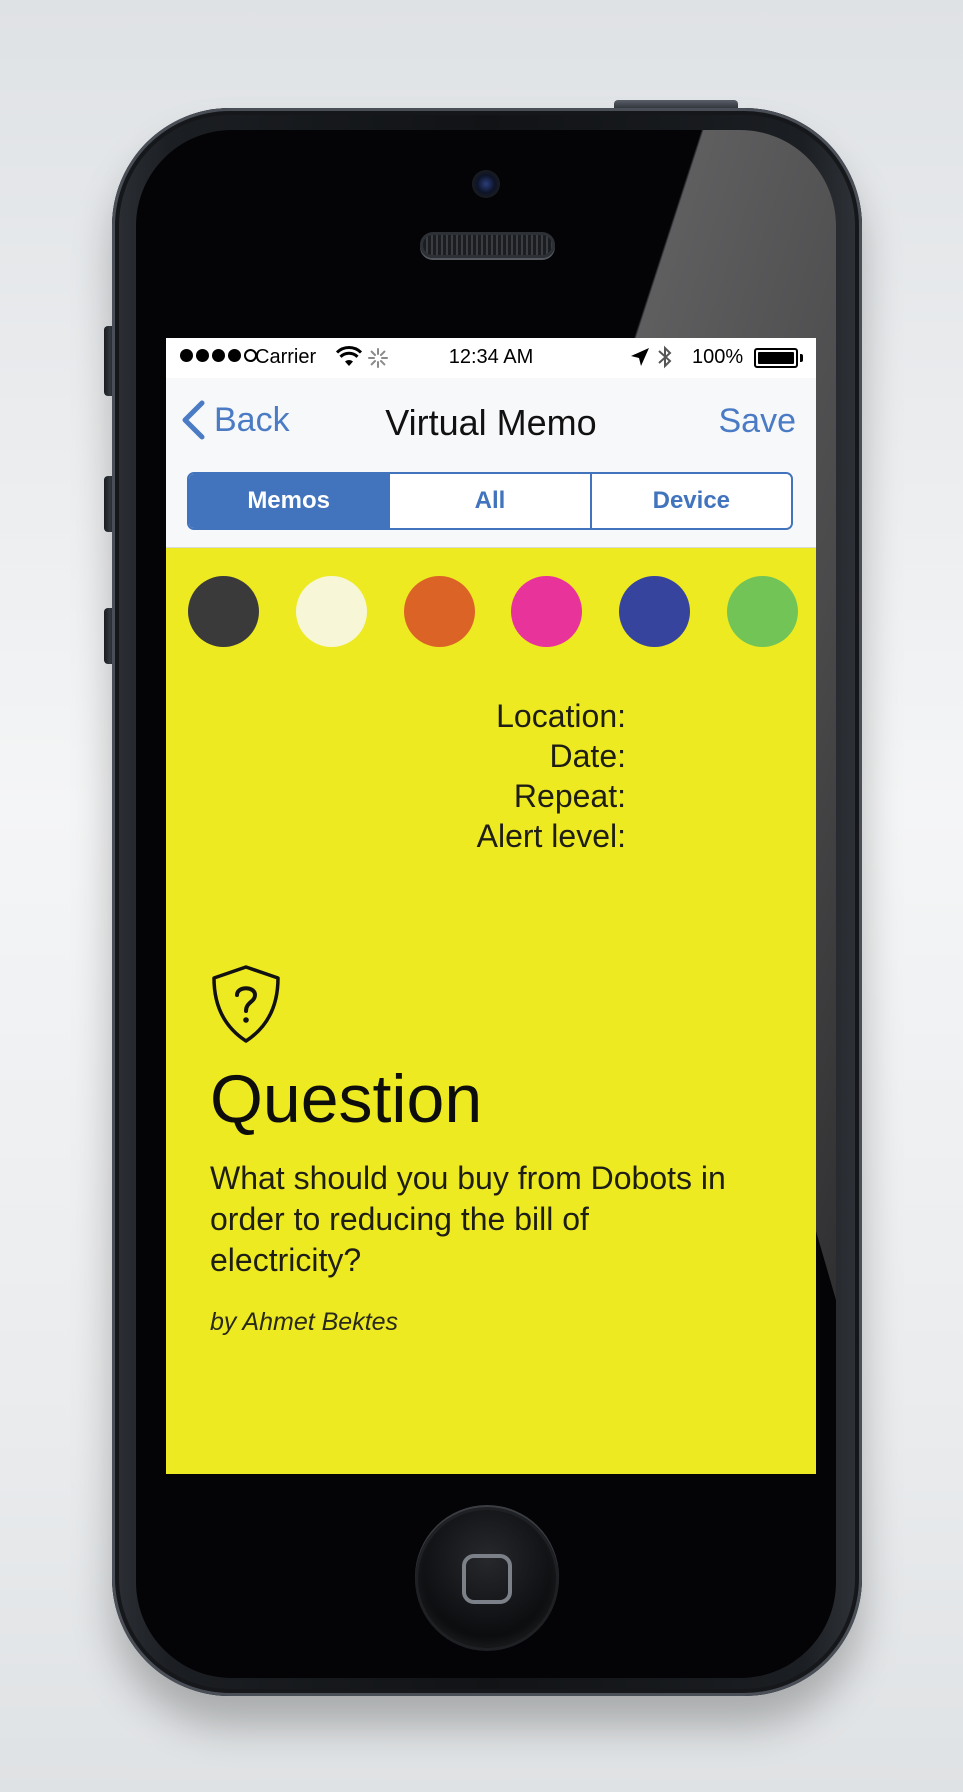 The image size is (963, 1792). What do you see at coordinates (487, 245) in the screenshot?
I see `earpiece-speaker` at bounding box center [487, 245].